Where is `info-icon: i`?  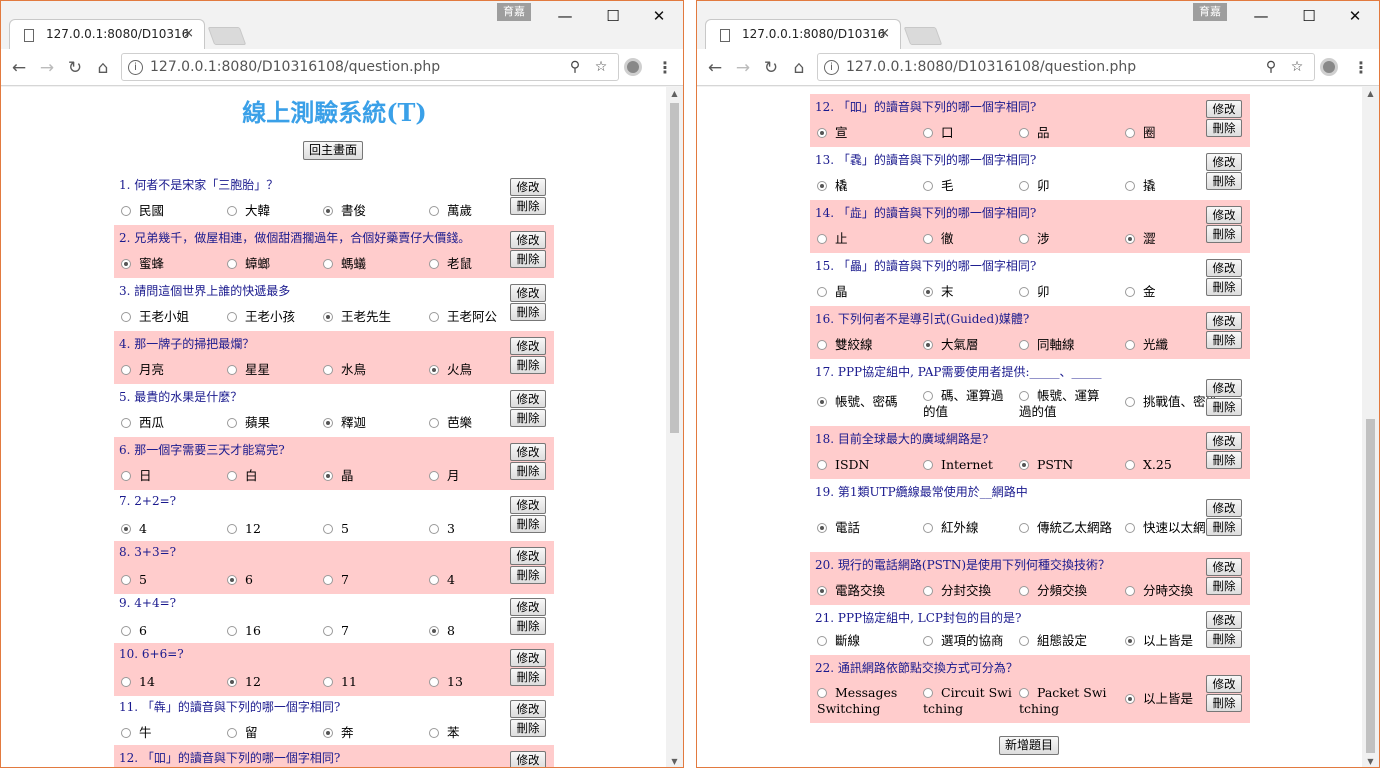
info-icon: i is located at coordinates (831, 67).